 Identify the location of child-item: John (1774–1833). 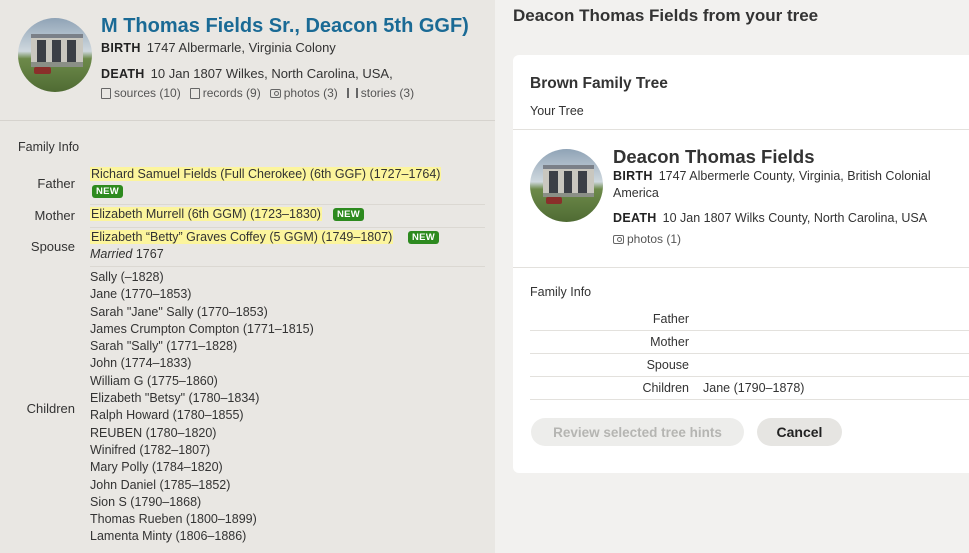
(202, 363).